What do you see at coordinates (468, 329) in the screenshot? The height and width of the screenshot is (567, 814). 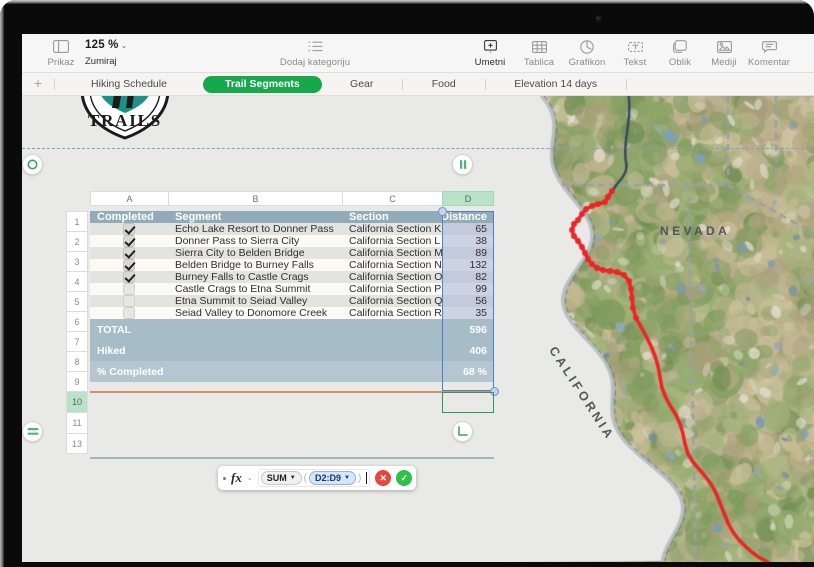 I see `summary-value-total: 596` at bounding box center [468, 329].